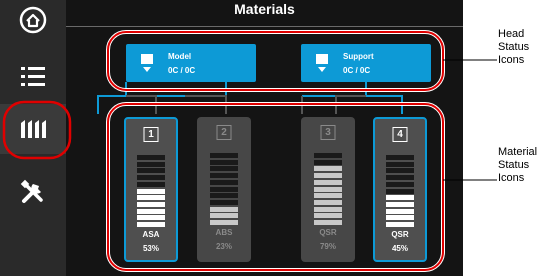 This screenshot has height=276, width=547. What do you see at coordinates (511, 34) in the screenshot?
I see `callout-line: Head` at bounding box center [511, 34].